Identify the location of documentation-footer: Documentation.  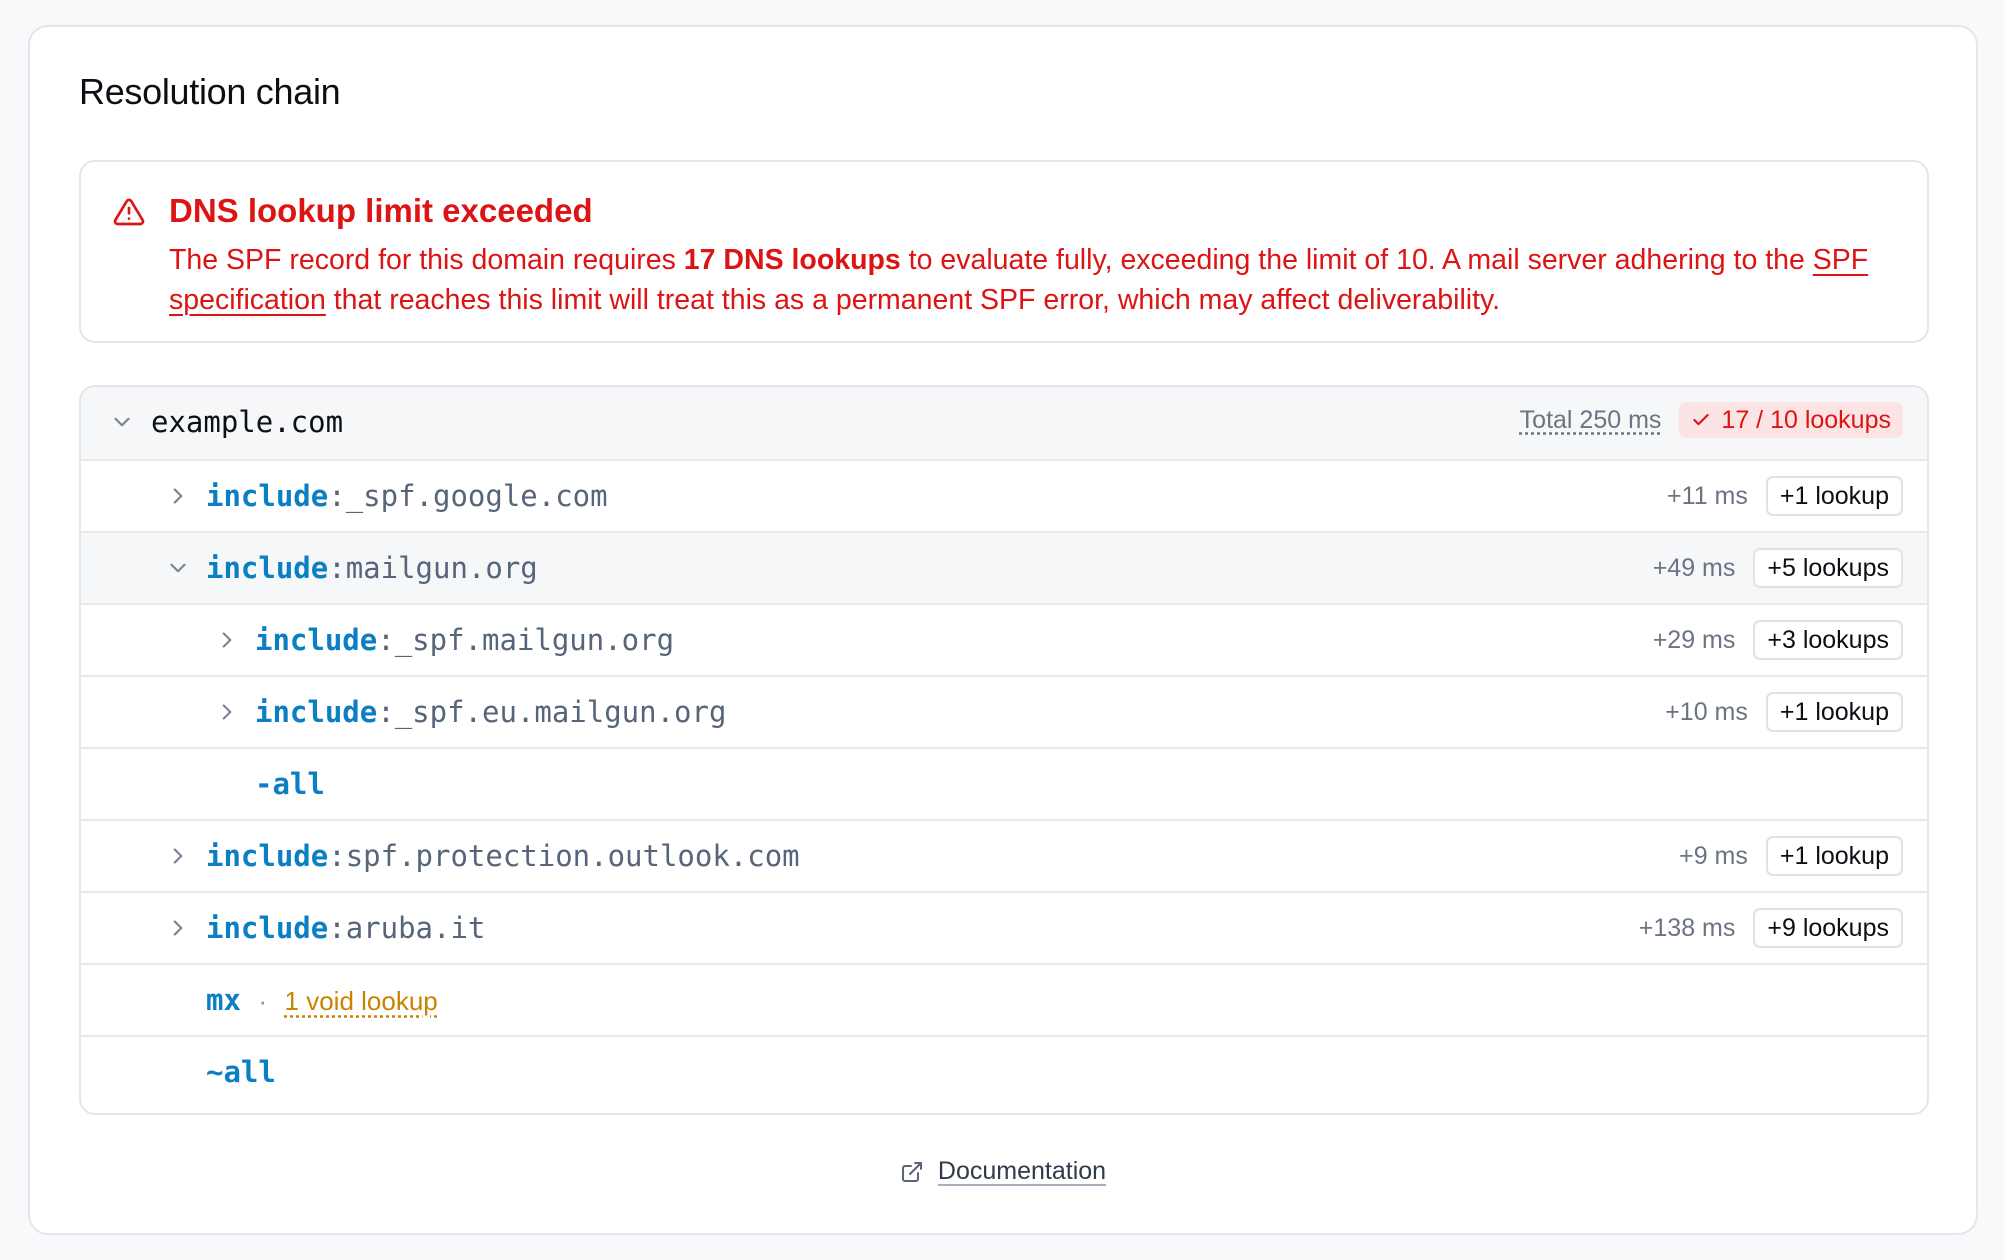
(1003, 1171).